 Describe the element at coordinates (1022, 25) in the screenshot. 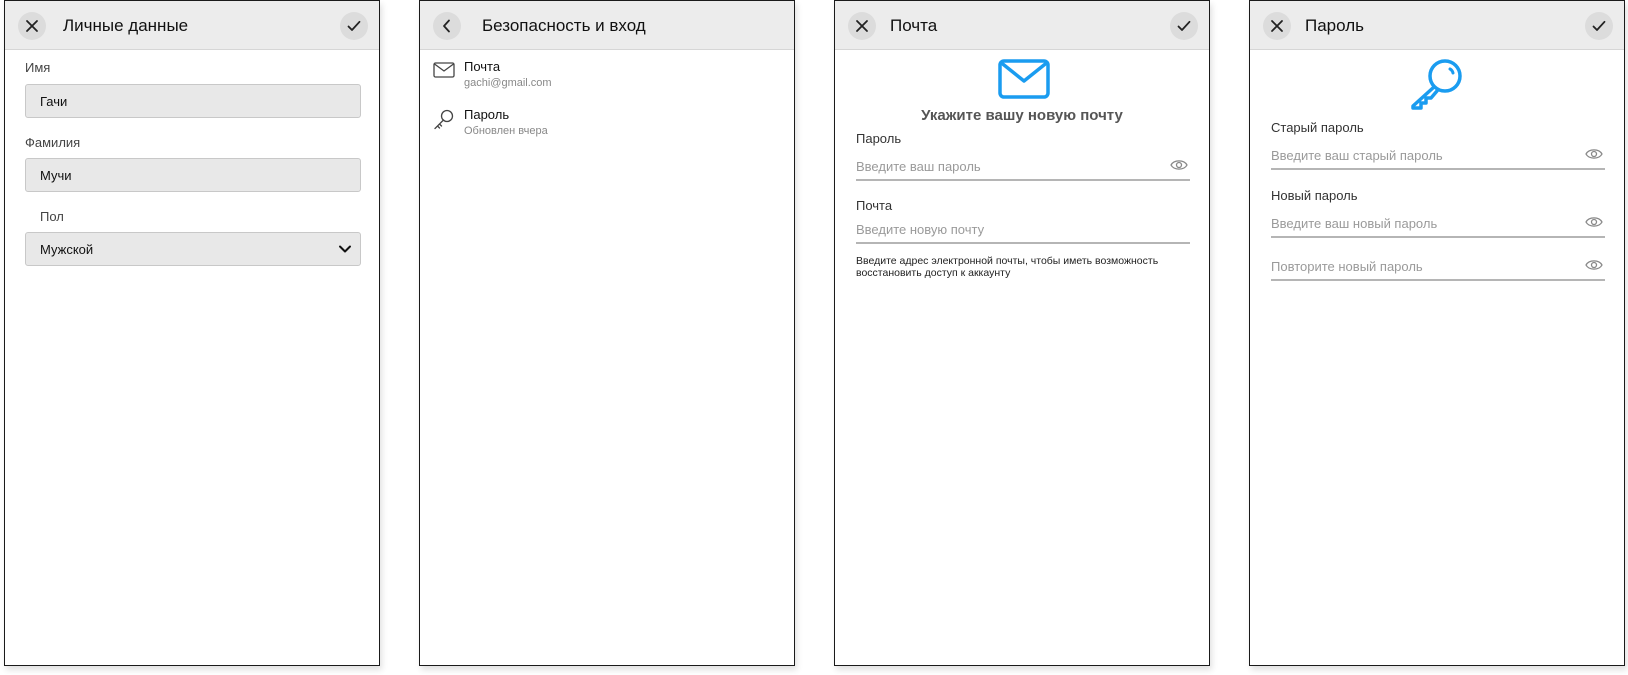

I see `header: Почта` at that location.